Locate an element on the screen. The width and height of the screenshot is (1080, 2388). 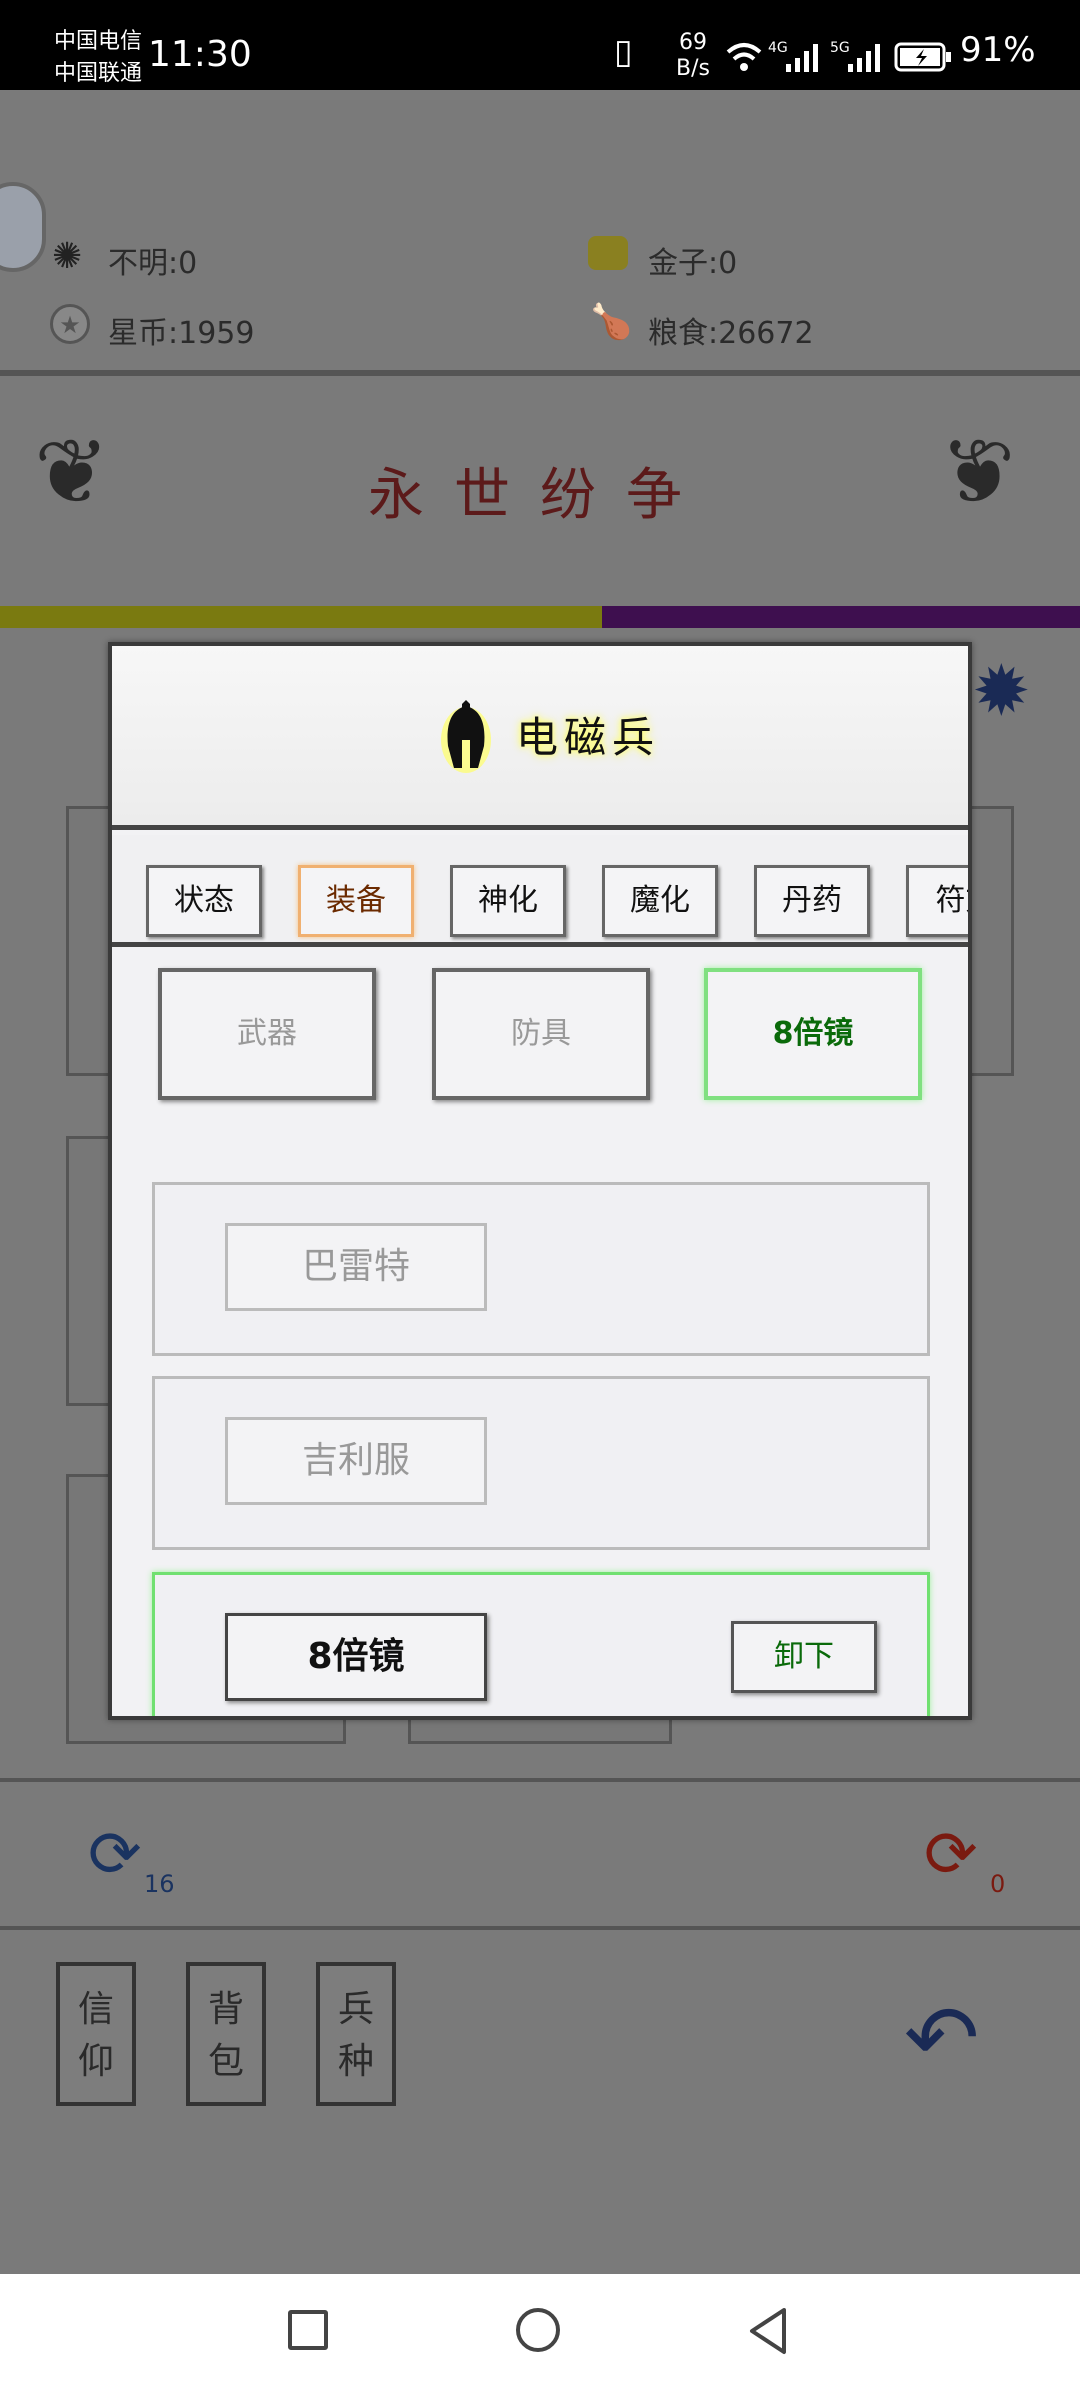
star-coin-icon: ★ is located at coordinates (70, 324).